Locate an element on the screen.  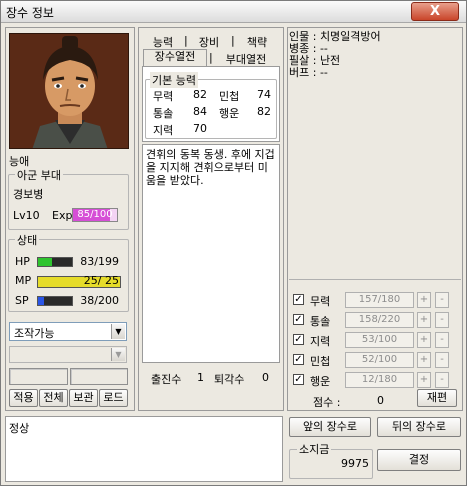
secondary-select: ▼ is located at coordinates (68, 354).